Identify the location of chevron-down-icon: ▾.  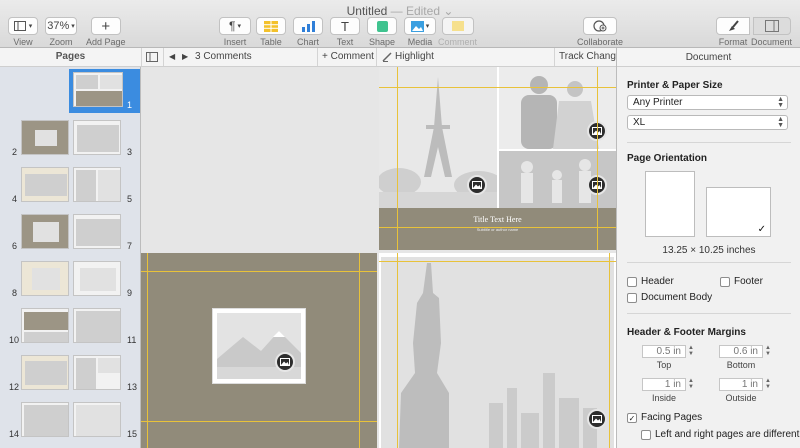
(30, 26).